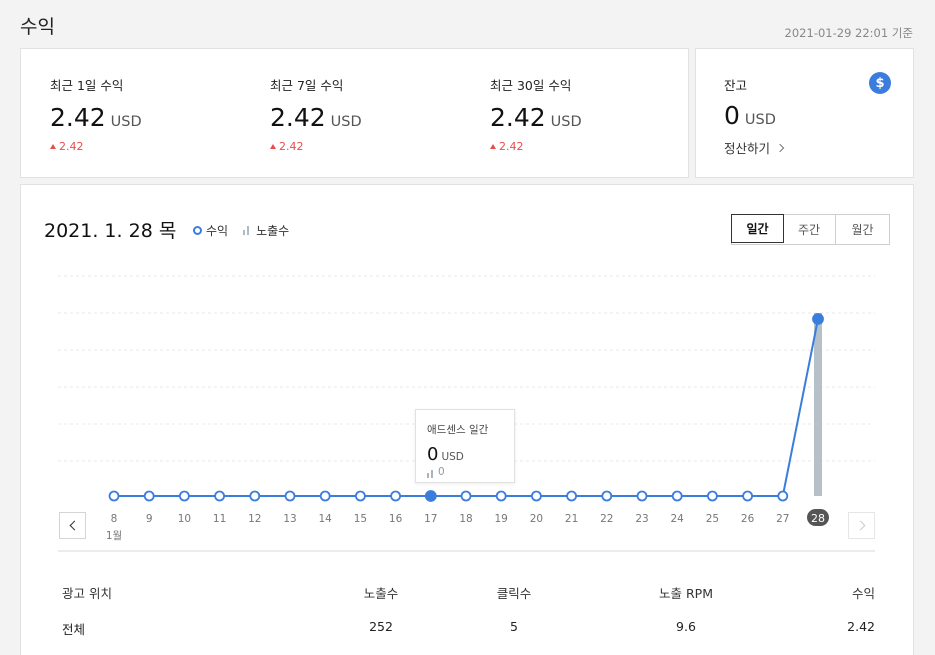  What do you see at coordinates (381, 626) in the screenshot?
I see `table-cell: 252` at bounding box center [381, 626].